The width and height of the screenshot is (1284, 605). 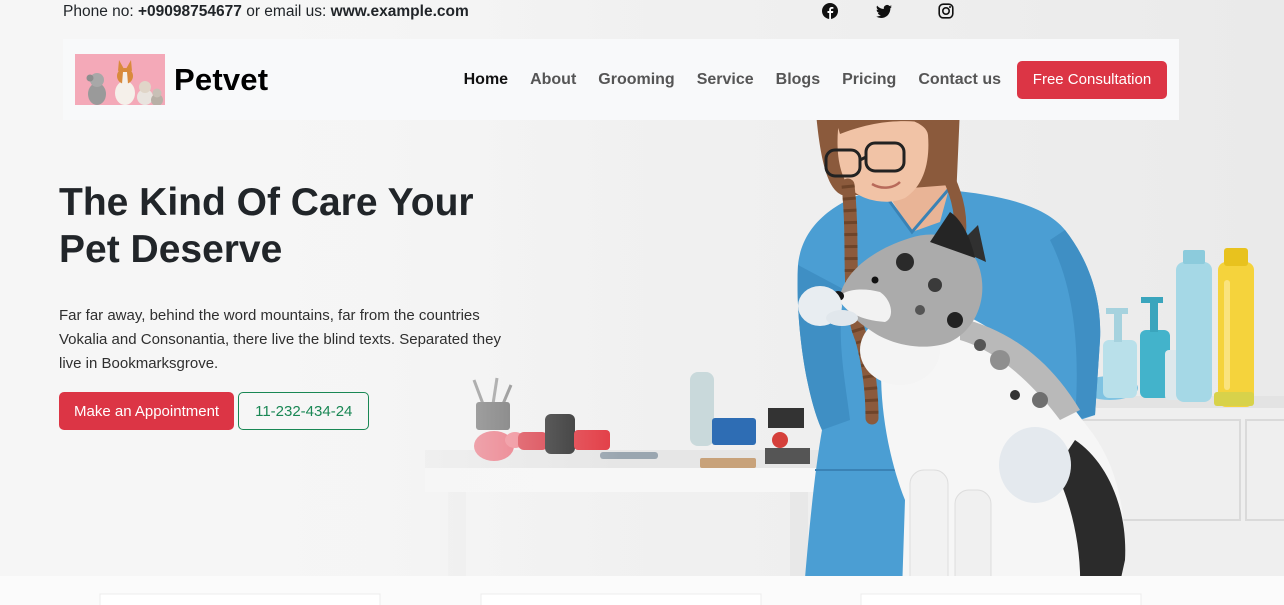 I want to click on hero-buttons: Make an Appointment 11-232-434-24, so click(x=214, y=411).